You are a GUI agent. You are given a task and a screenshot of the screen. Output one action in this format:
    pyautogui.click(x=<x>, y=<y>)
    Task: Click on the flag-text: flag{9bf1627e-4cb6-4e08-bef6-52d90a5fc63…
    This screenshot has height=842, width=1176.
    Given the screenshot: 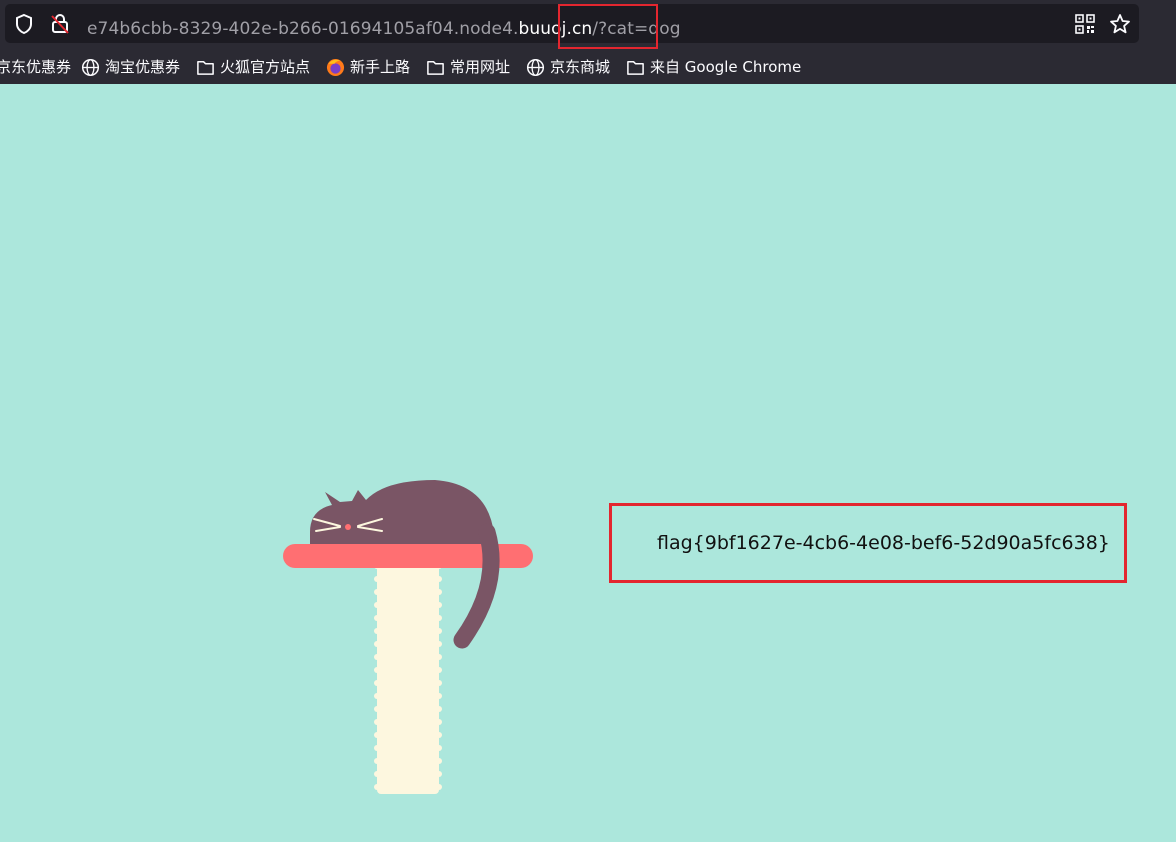 What is the action you would take?
    pyautogui.click(x=883, y=543)
    